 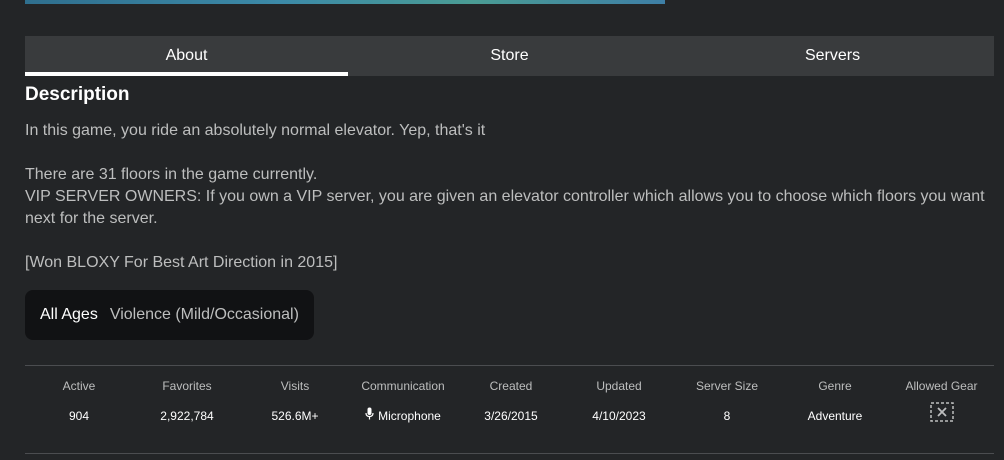 I want to click on stat-label: Server Size, so click(x=727, y=386).